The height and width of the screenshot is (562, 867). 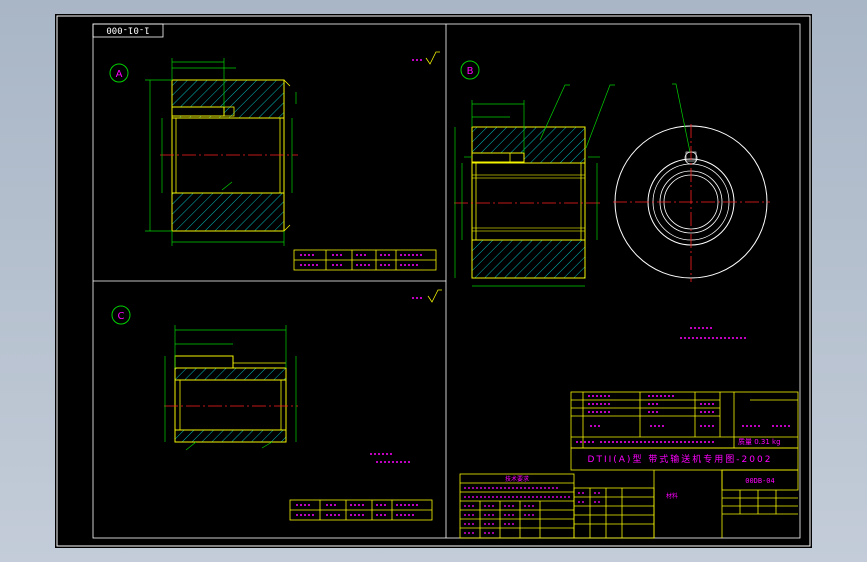 I want to click on tech-note: 技术要求, so click(x=517, y=479).